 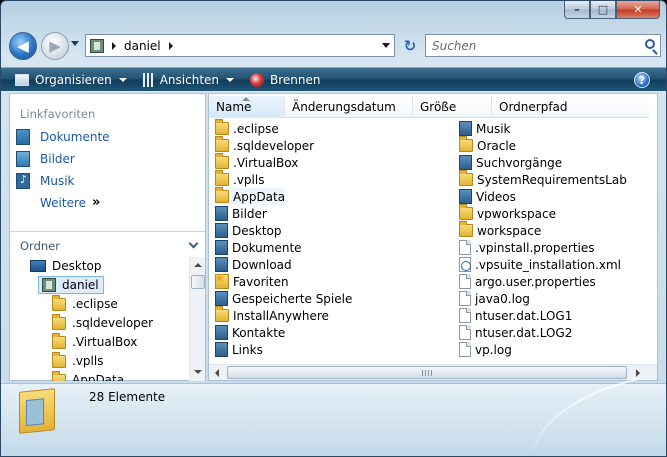 I want to click on file-item: Musik, so click(x=485, y=128).